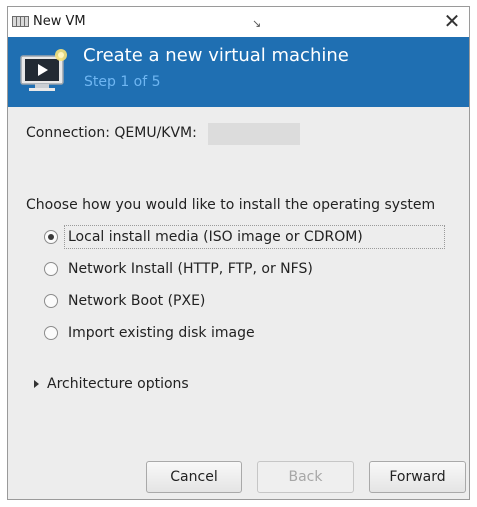 Image resolution: width=477 pixels, height=507 pixels. Describe the element at coordinates (122, 82) in the screenshot. I see `wizard-step-indicator: Step 1 of 5` at that location.